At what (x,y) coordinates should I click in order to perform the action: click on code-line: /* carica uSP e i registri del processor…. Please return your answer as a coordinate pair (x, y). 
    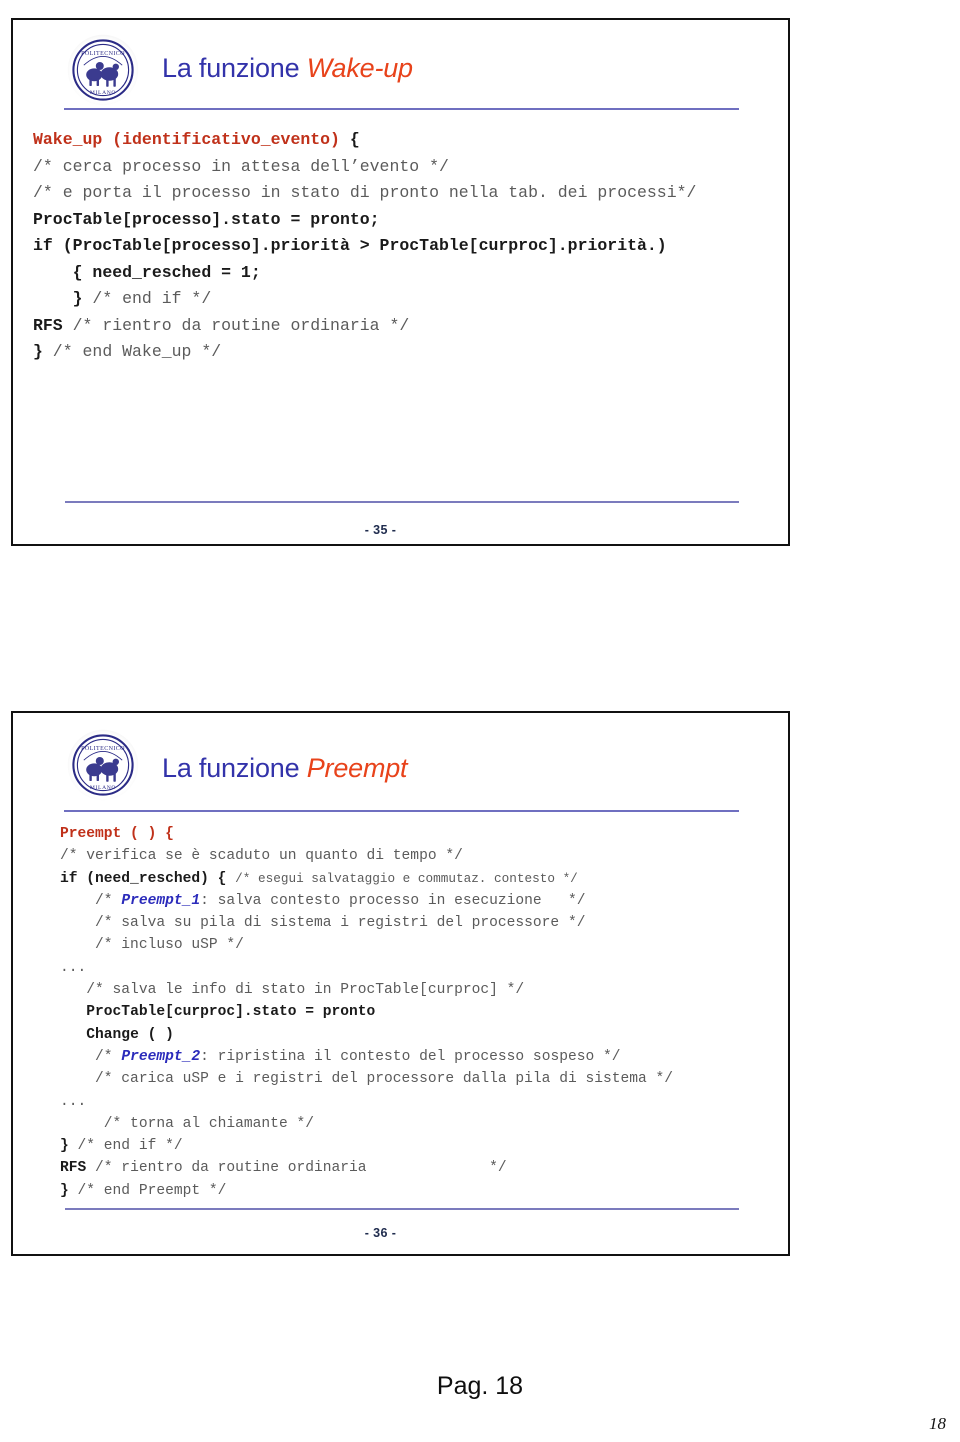
    Looking at the image, I should click on (367, 1079).